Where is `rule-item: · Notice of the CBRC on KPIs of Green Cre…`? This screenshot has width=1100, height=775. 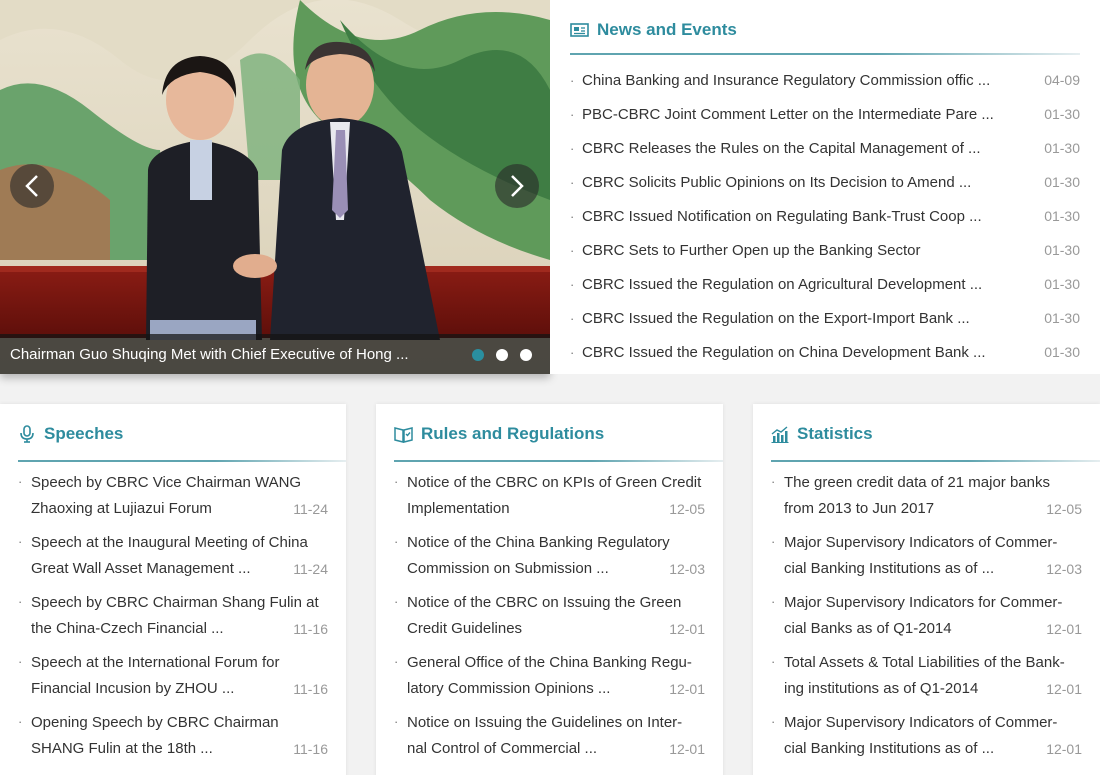 rule-item: · Notice of the CBRC on KPIs of Green Cre… is located at coordinates (558, 496).